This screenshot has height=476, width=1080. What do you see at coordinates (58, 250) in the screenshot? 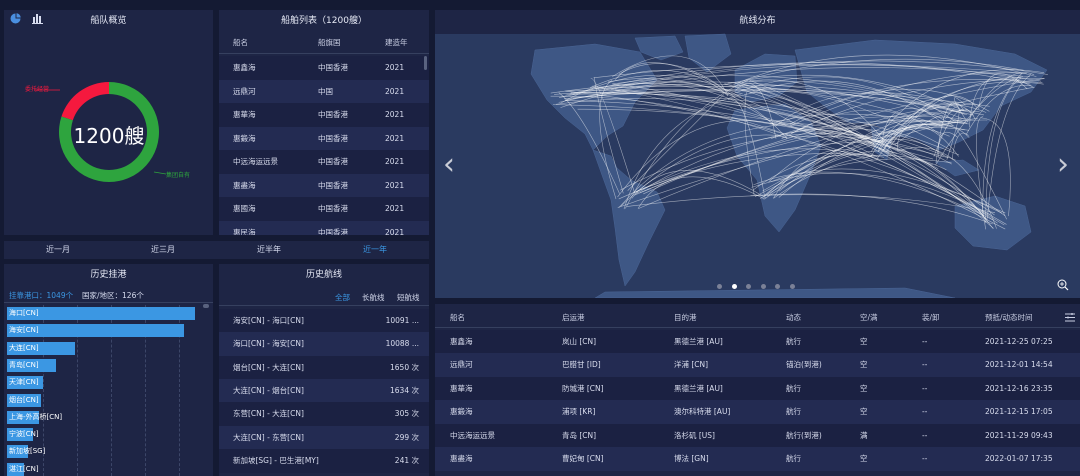
I see `tab-last-month: 近一月` at bounding box center [58, 250].